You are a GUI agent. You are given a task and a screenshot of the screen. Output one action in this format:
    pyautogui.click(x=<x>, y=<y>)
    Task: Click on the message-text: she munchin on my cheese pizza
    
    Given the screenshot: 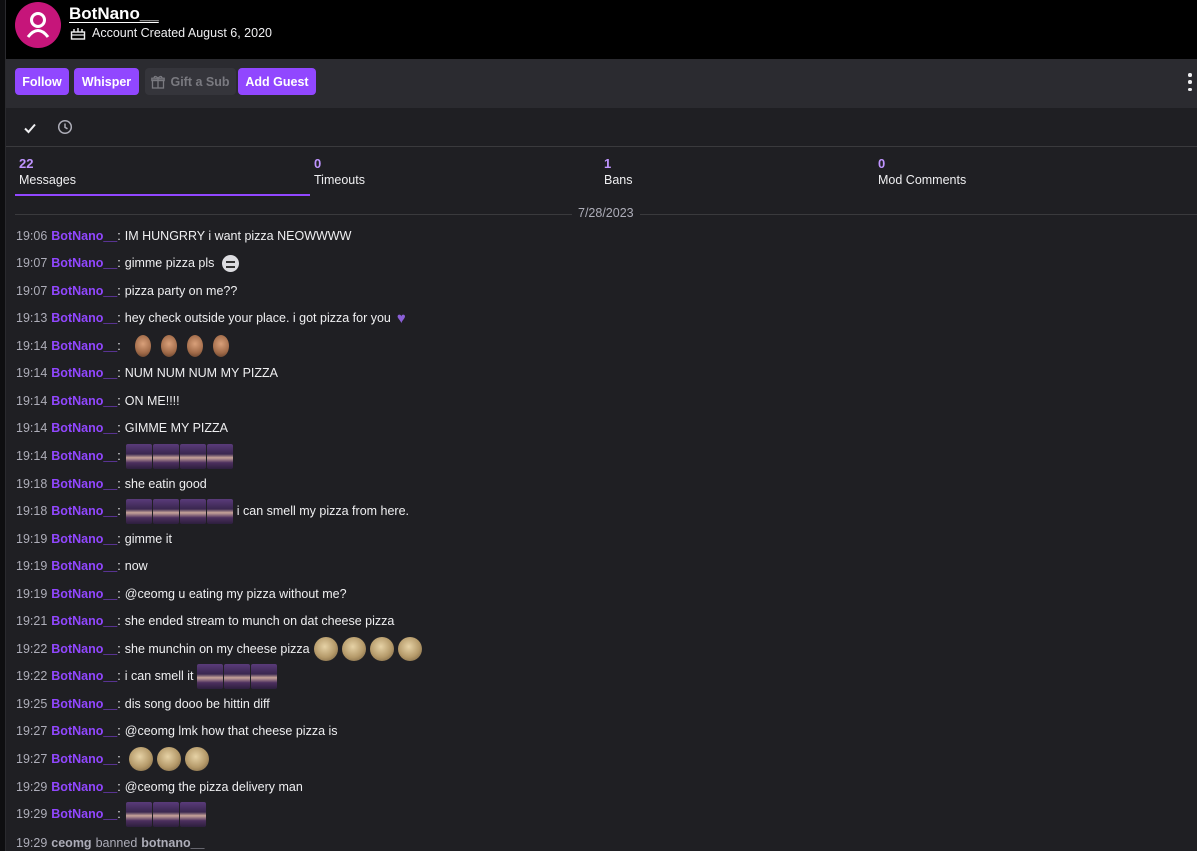 What is the action you would take?
    pyautogui.click(x=217, y=649)
    